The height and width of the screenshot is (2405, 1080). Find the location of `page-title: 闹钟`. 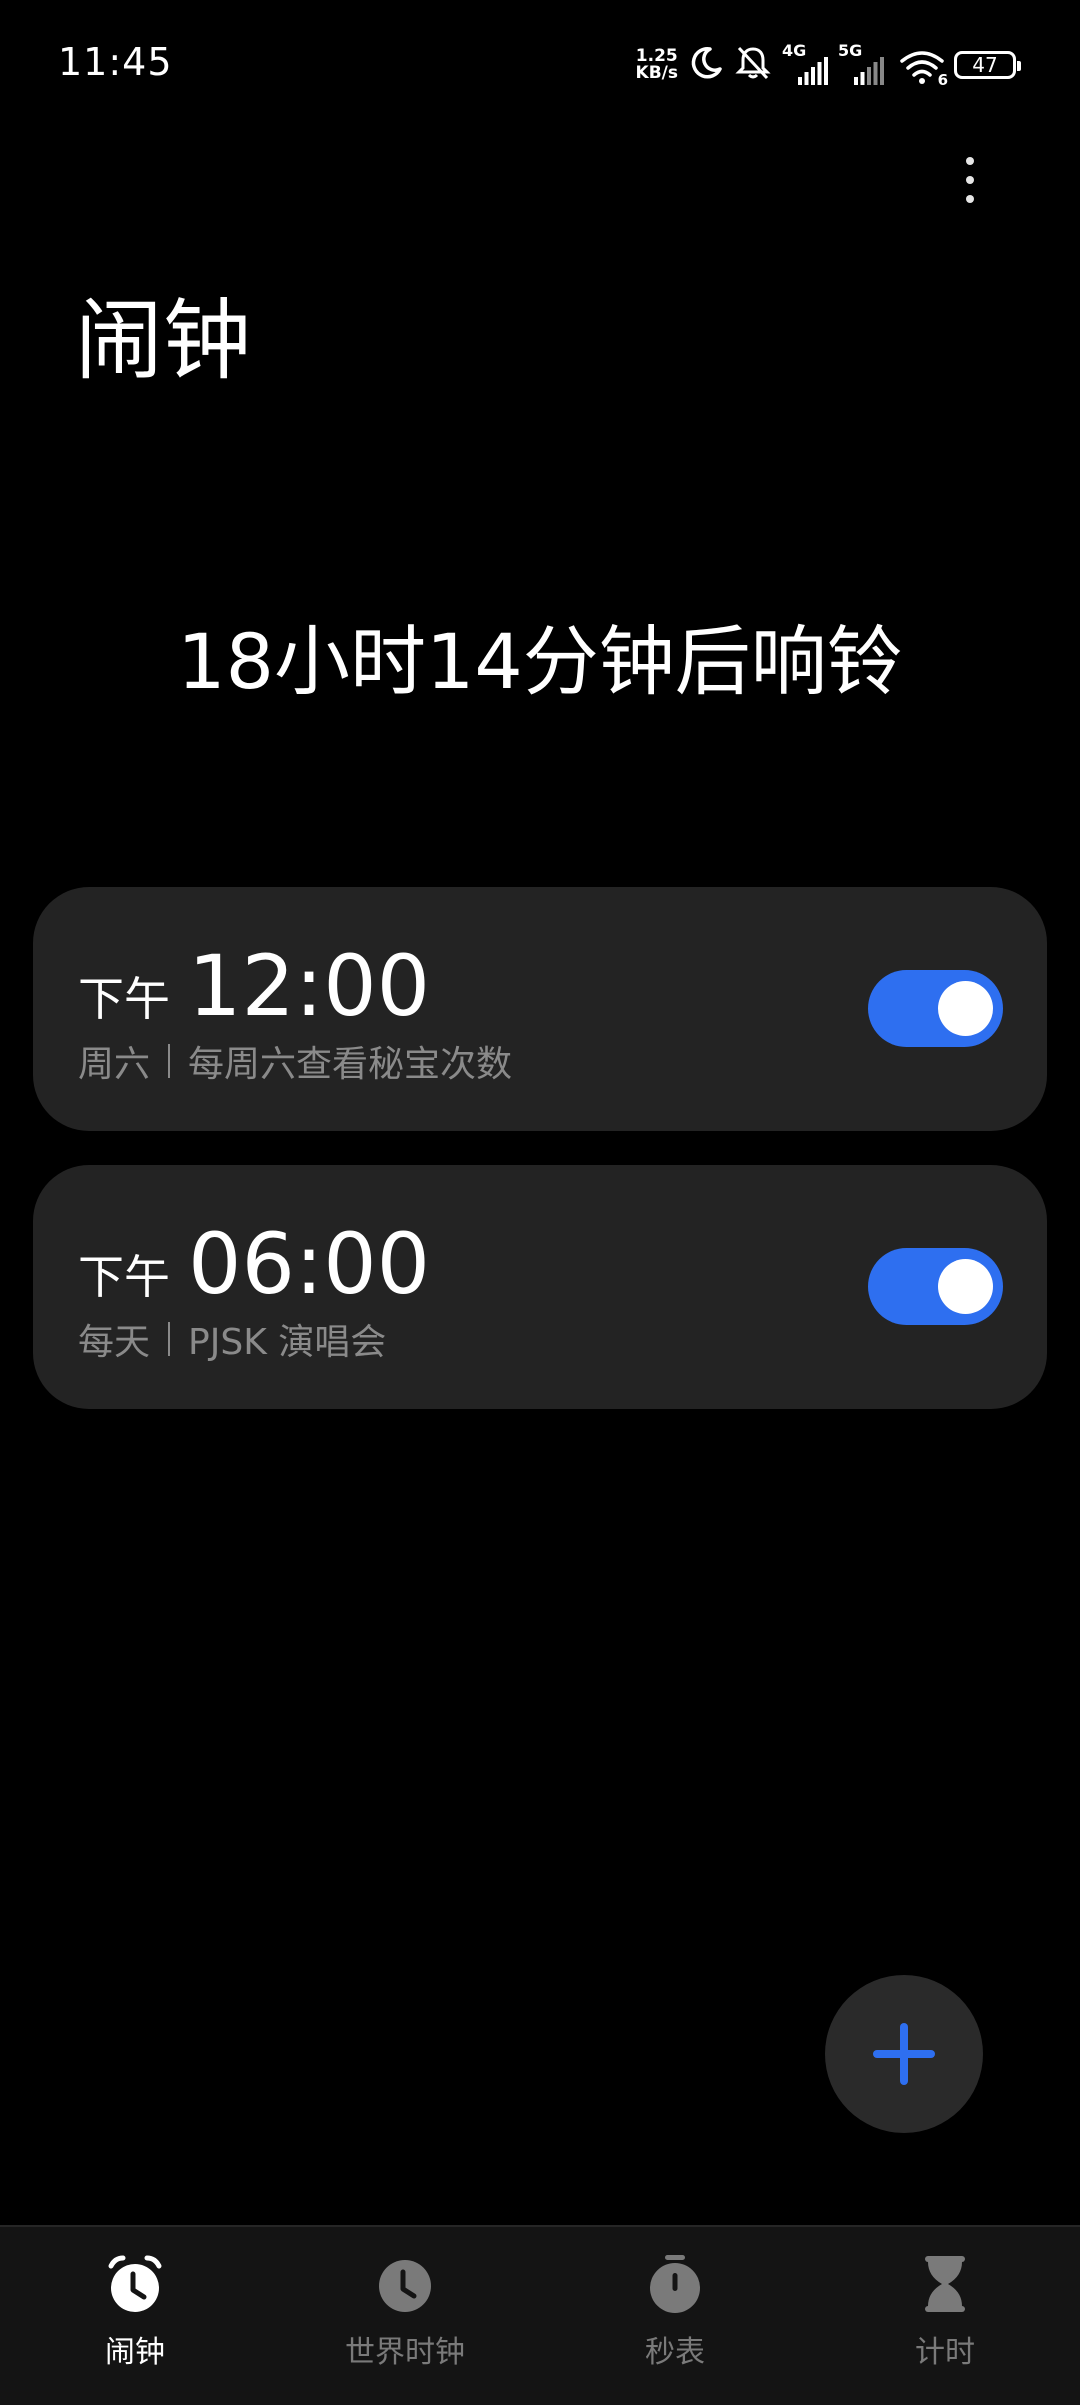

page-title: 闹钟 is located at coordinates (163, 340).